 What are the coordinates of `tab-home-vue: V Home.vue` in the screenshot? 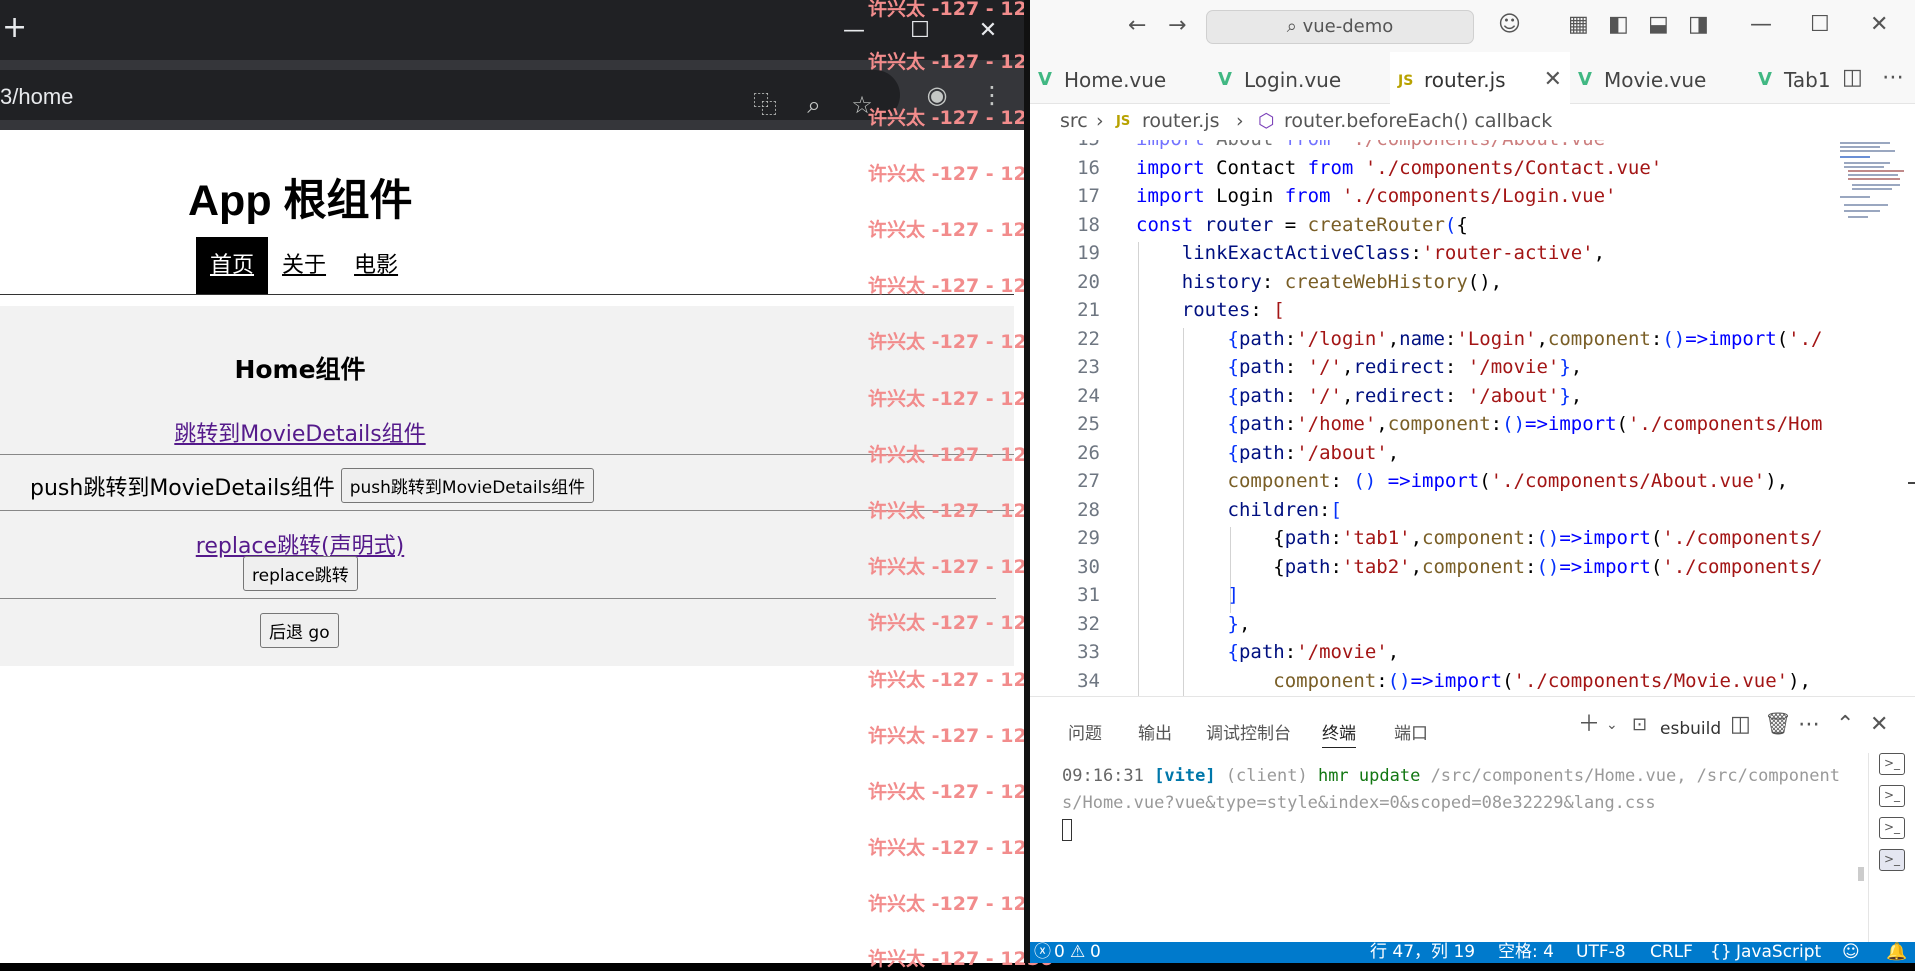 It's located at (1120, 78).